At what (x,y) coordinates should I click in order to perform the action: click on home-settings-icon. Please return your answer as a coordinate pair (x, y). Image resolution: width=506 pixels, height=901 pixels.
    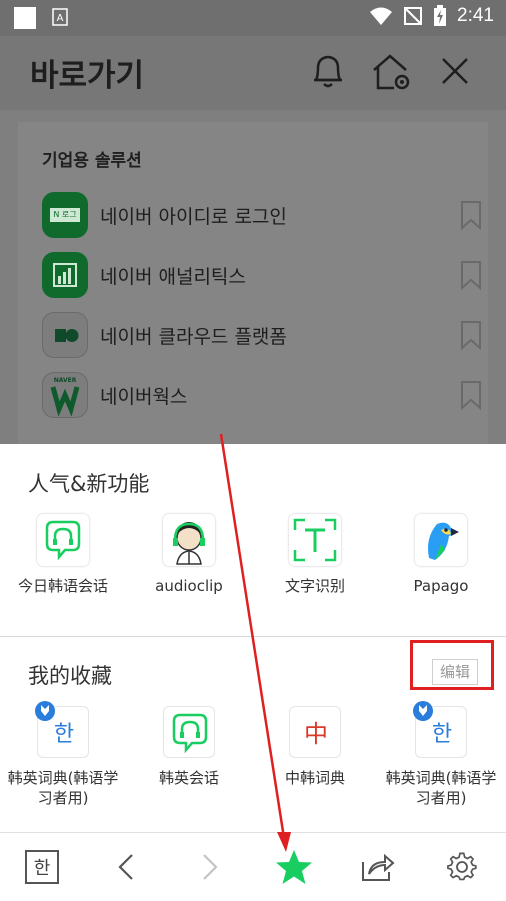
    Looking at the image, I should click on (391, 72).